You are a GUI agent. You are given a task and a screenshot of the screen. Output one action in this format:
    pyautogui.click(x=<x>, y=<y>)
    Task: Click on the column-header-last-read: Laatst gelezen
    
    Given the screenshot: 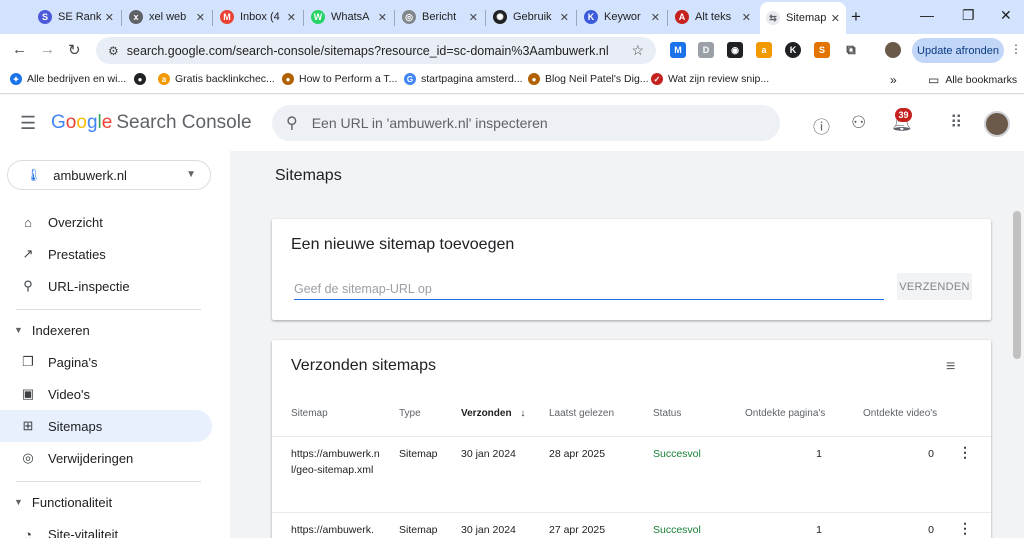 What is the action you would take?
    pyautogui.click(x=581, y=413)
    